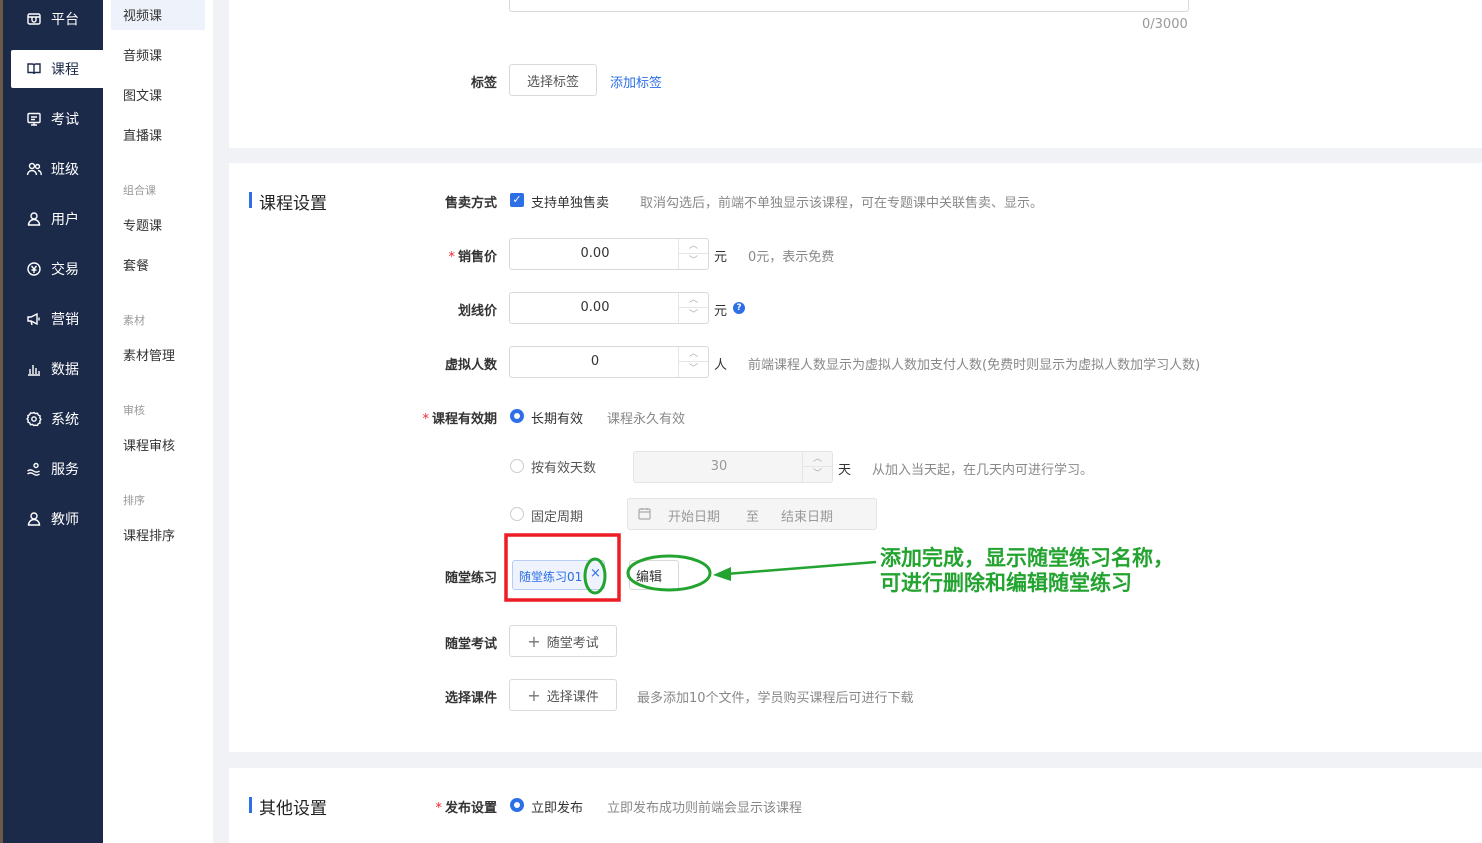  What do you see at coordinates (722, 574) in the screenshot?
I see `green-arrow-head` at bounding box center [722, 574].